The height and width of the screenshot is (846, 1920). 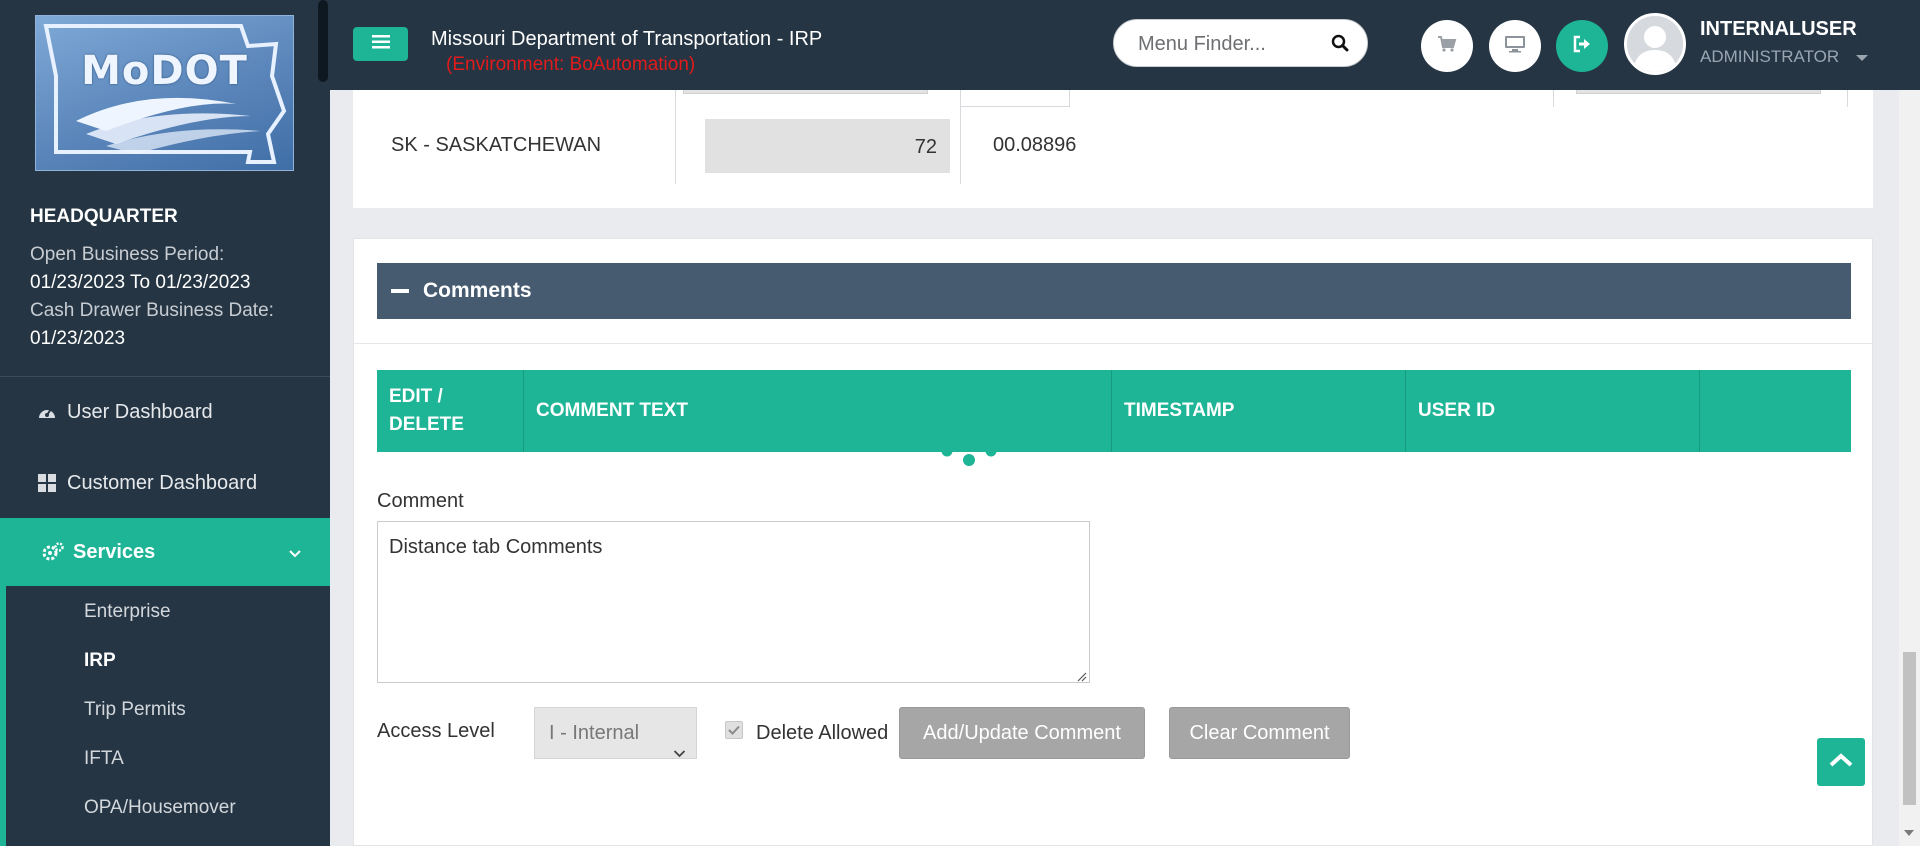 What do you see at coordinates (594, 733) in the screenshot?
I see `access-level-value: I - Internal` at bounding box center [594, 733].